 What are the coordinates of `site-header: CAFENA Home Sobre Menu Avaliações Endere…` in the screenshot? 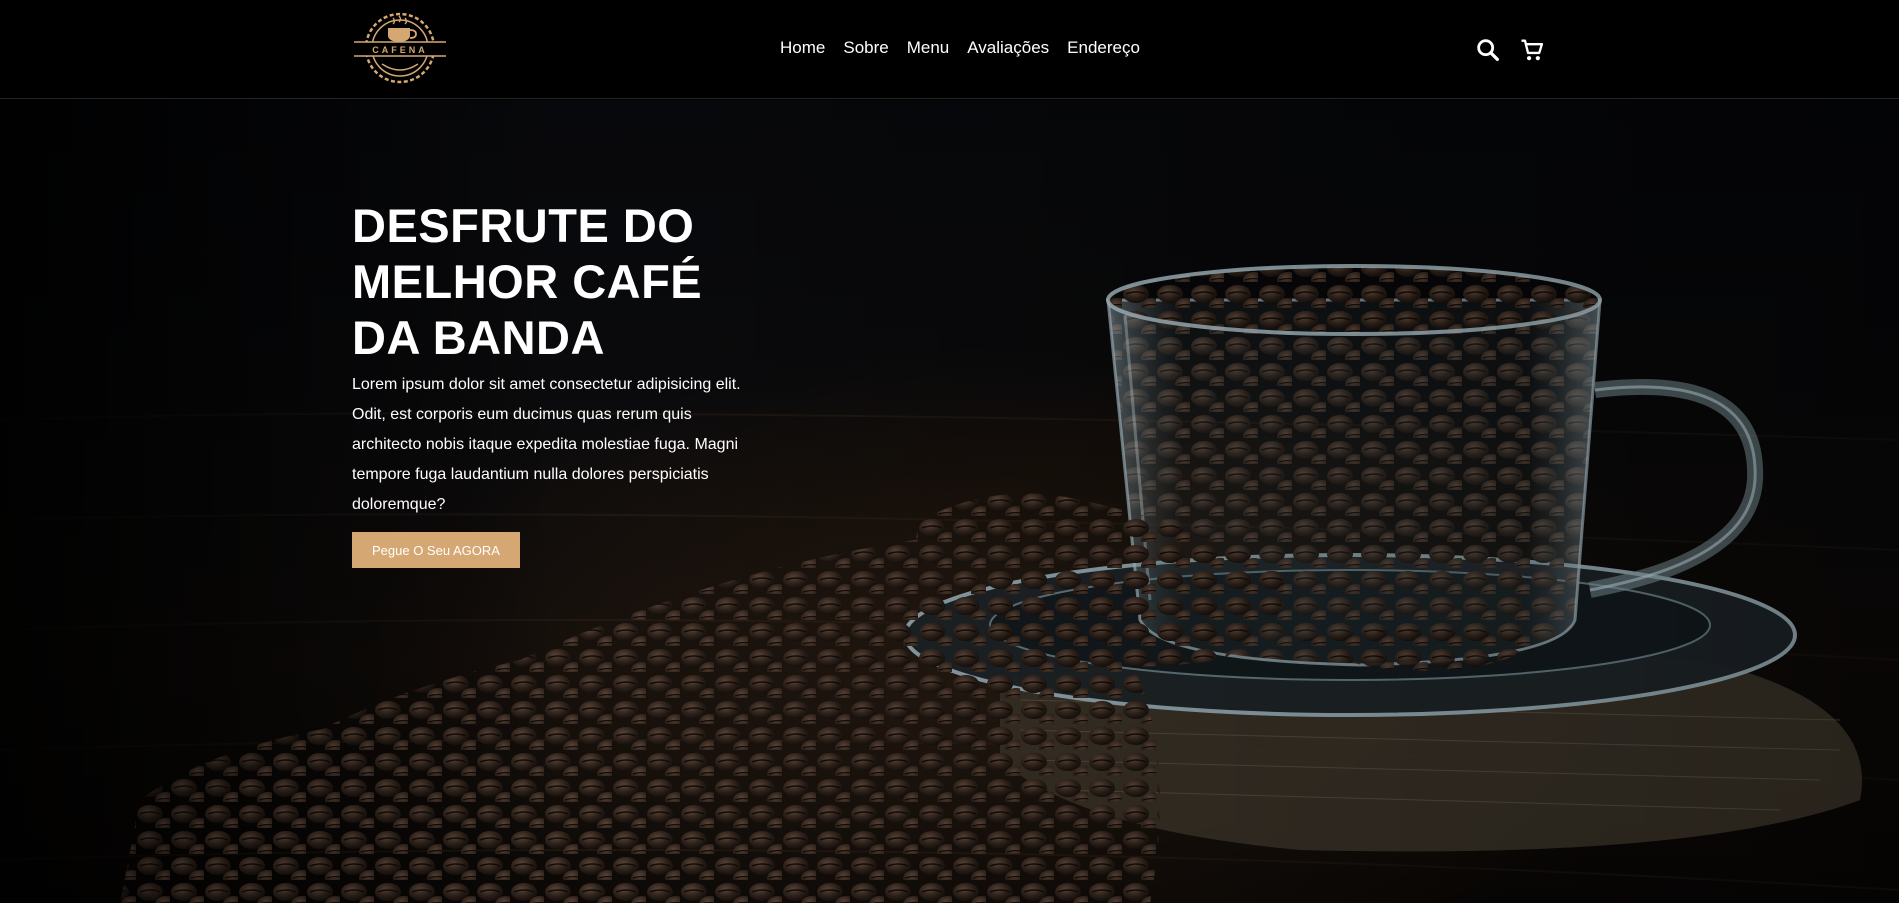 It's located at (949, 49).